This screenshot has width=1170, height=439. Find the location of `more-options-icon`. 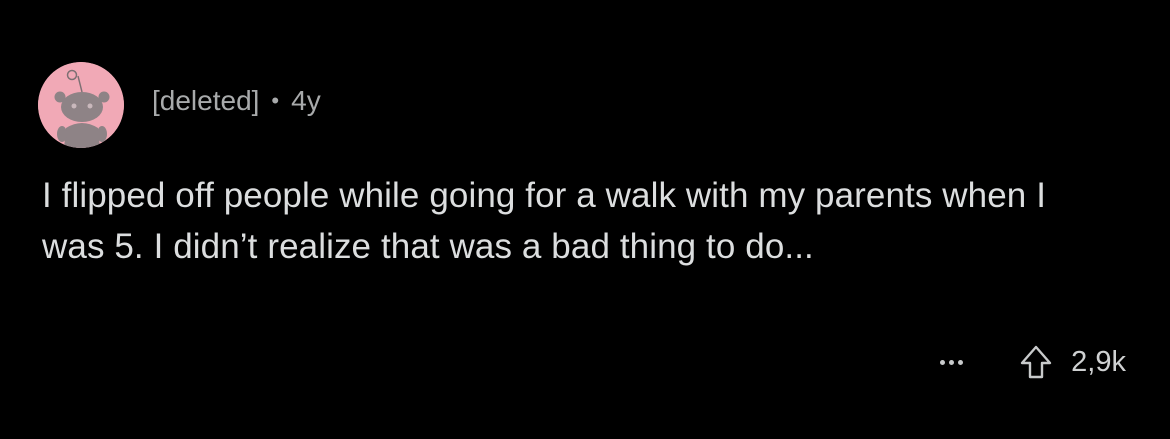

more-options-icon is located at coordinates (952, 362).